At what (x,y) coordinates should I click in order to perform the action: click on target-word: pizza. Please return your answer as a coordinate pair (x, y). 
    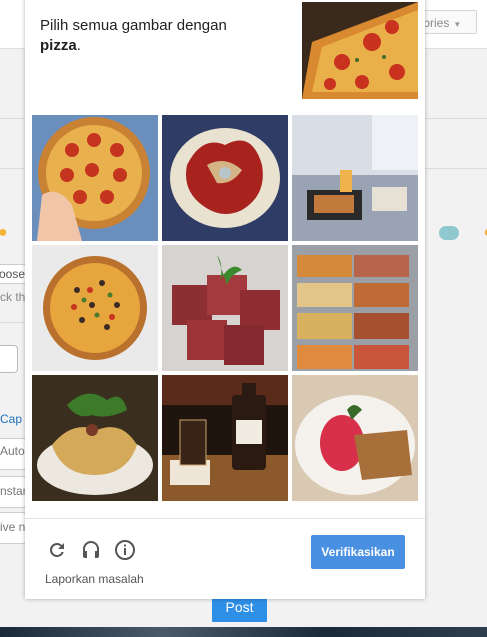
    Looking at the image, I should click on (58, 45).